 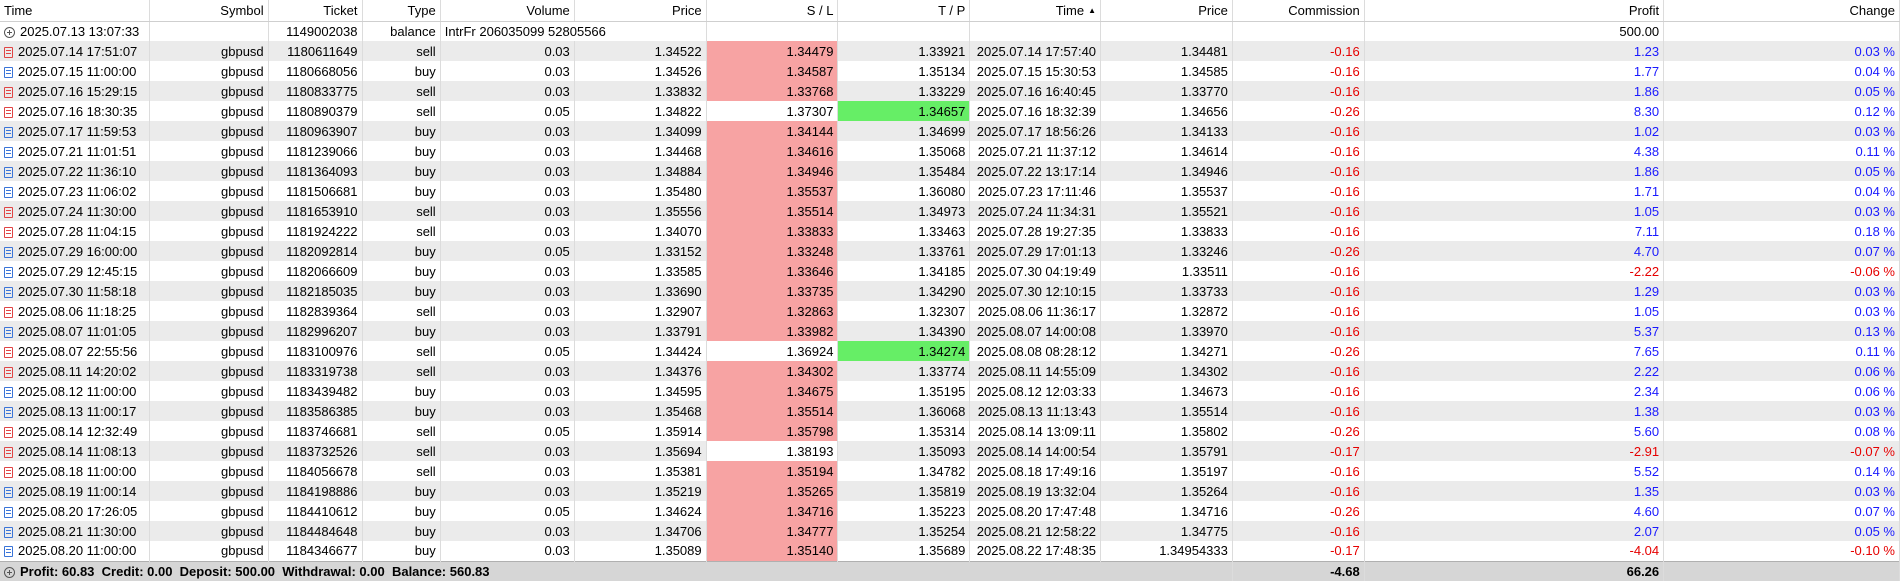 What do you see at coordinates (640, 11) in the screenshot?
I see `col-header-price-open: Price` at bounding box center [640, 11].